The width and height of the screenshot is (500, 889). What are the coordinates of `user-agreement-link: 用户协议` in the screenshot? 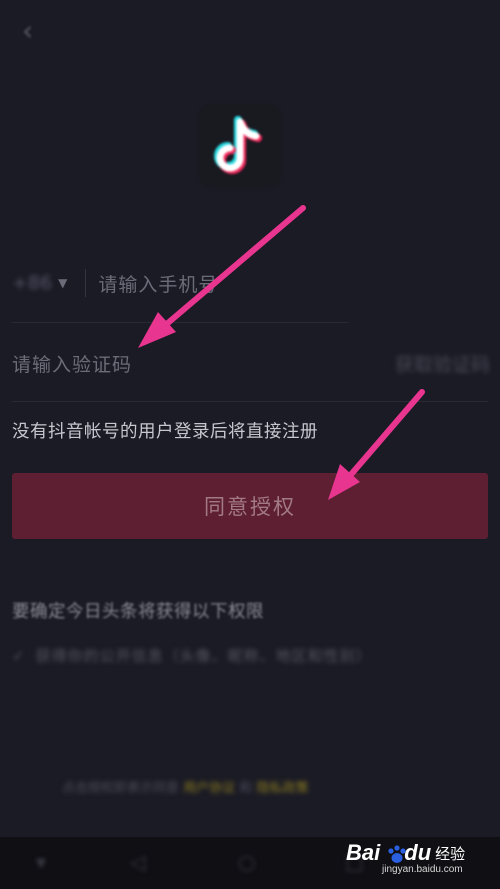 It's located at (209, 788).